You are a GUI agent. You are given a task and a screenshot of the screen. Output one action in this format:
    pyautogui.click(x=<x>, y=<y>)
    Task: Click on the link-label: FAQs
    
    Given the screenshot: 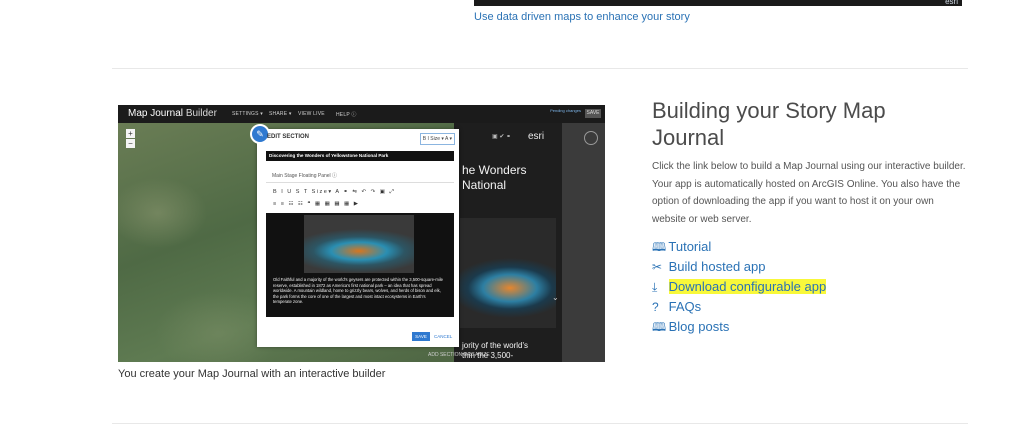 What is the action you would take?
    pyautogui.click(x=685, y=306)
    